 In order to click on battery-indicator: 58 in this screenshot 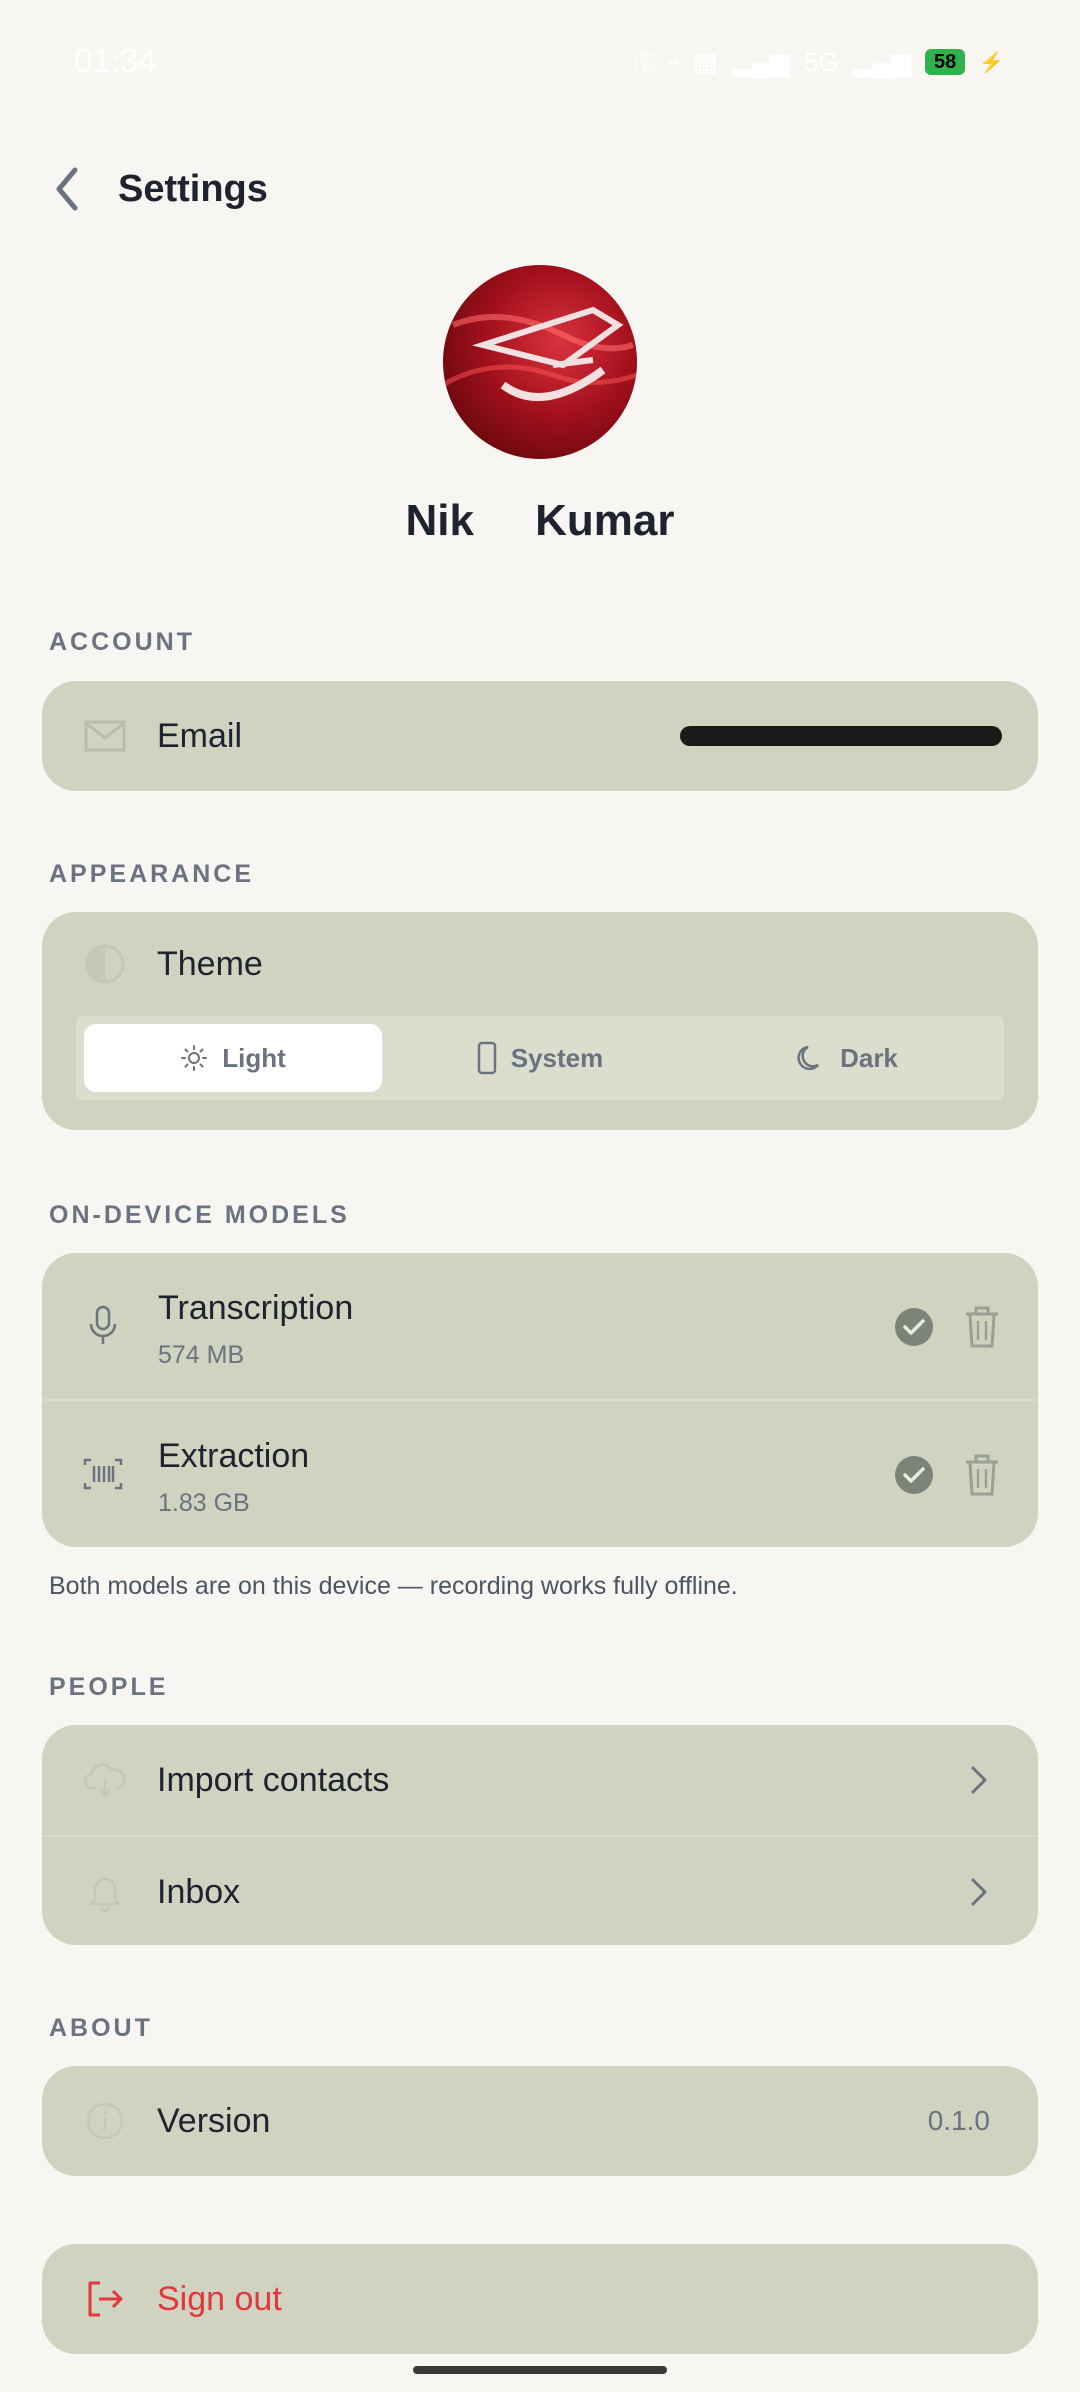, I will do `click(945, 62)`.